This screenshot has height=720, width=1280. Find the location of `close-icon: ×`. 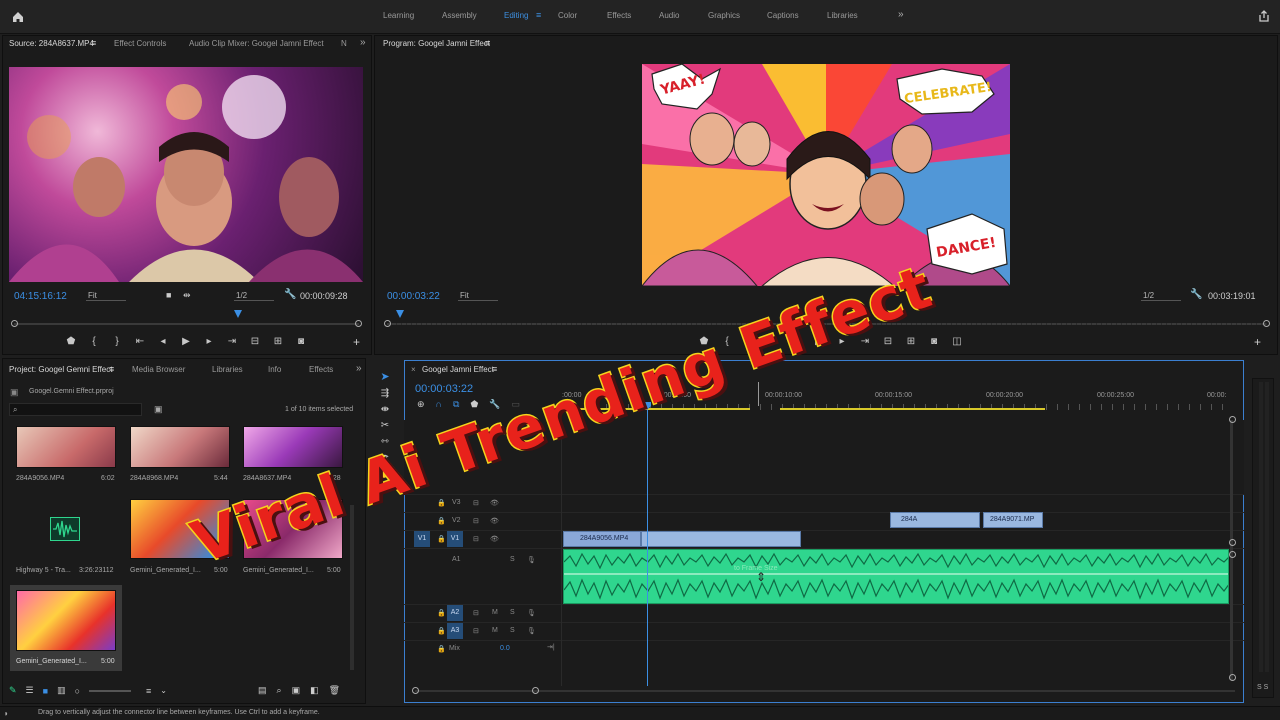

close-icon: × is located at coordinates (413, 369).